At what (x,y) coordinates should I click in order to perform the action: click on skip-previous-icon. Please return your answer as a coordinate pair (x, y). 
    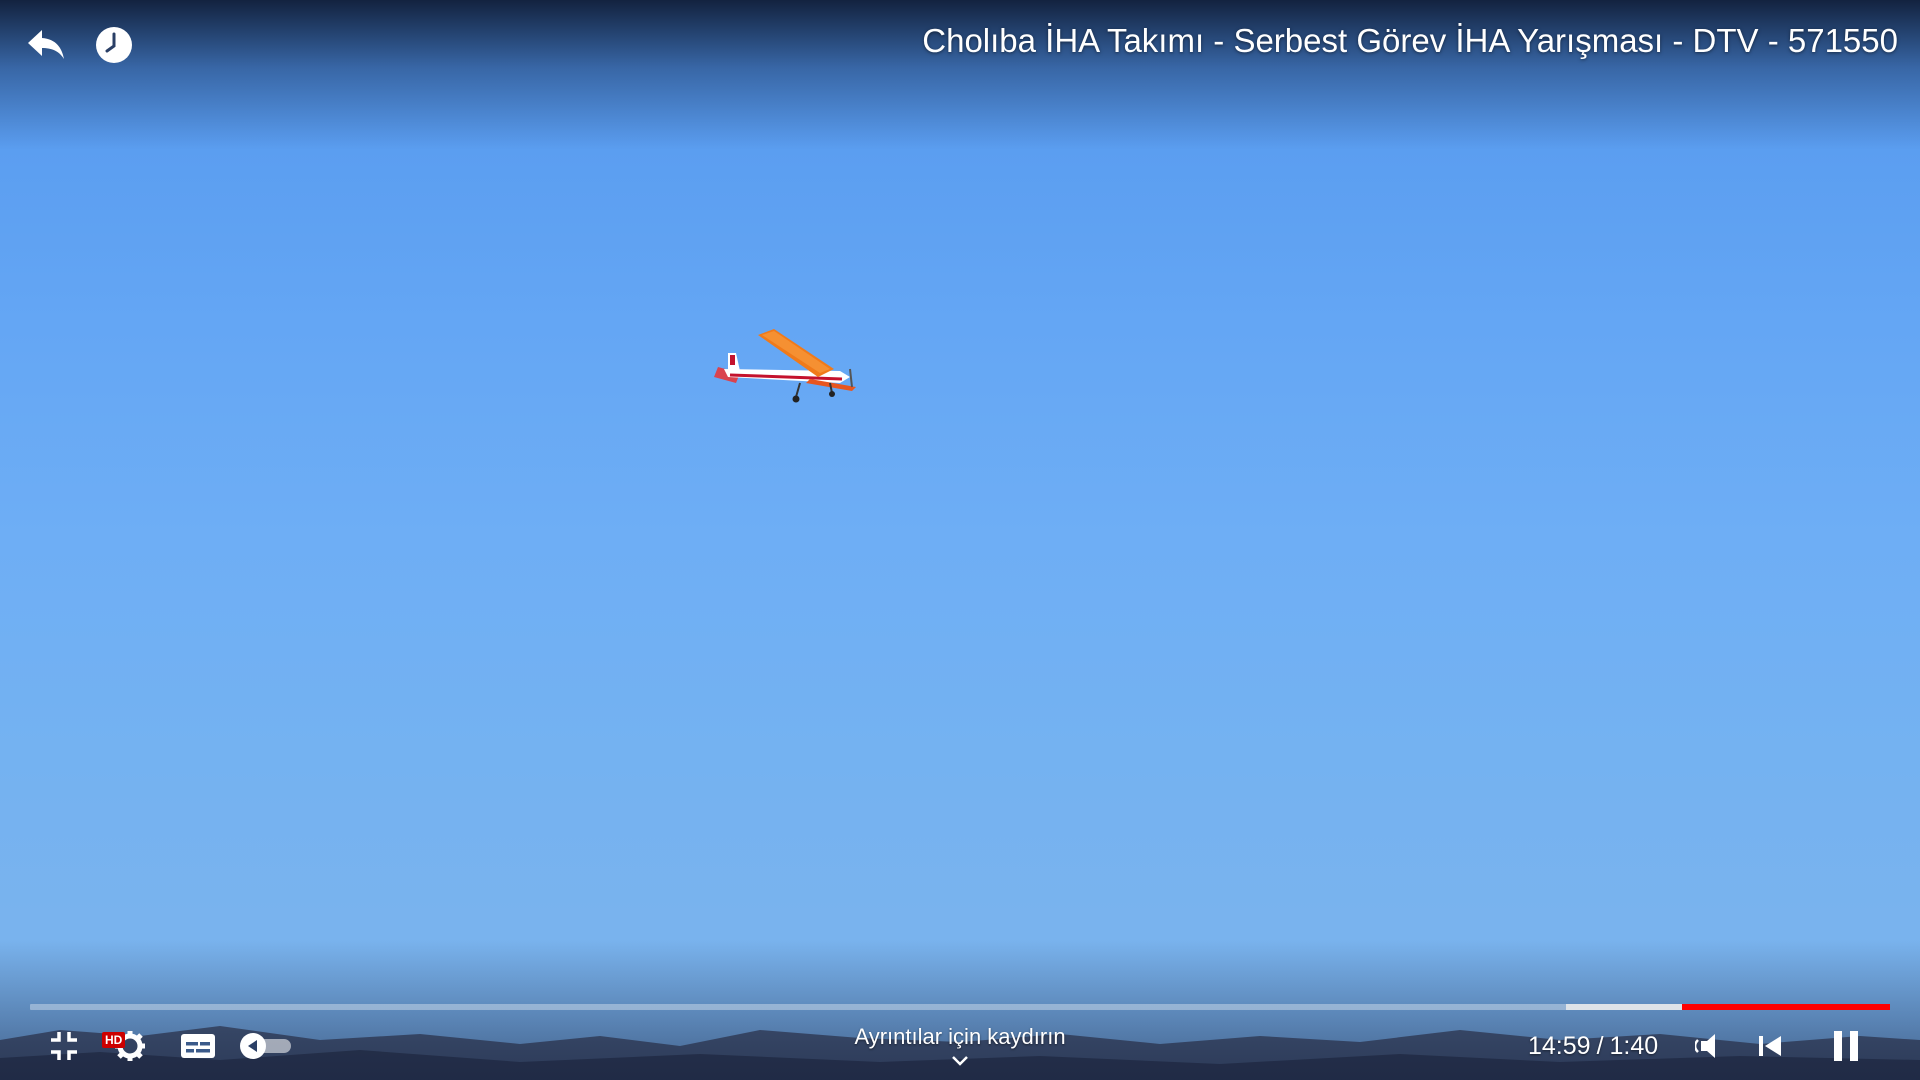
    Looking at the image, I should click on (1770, 1046).